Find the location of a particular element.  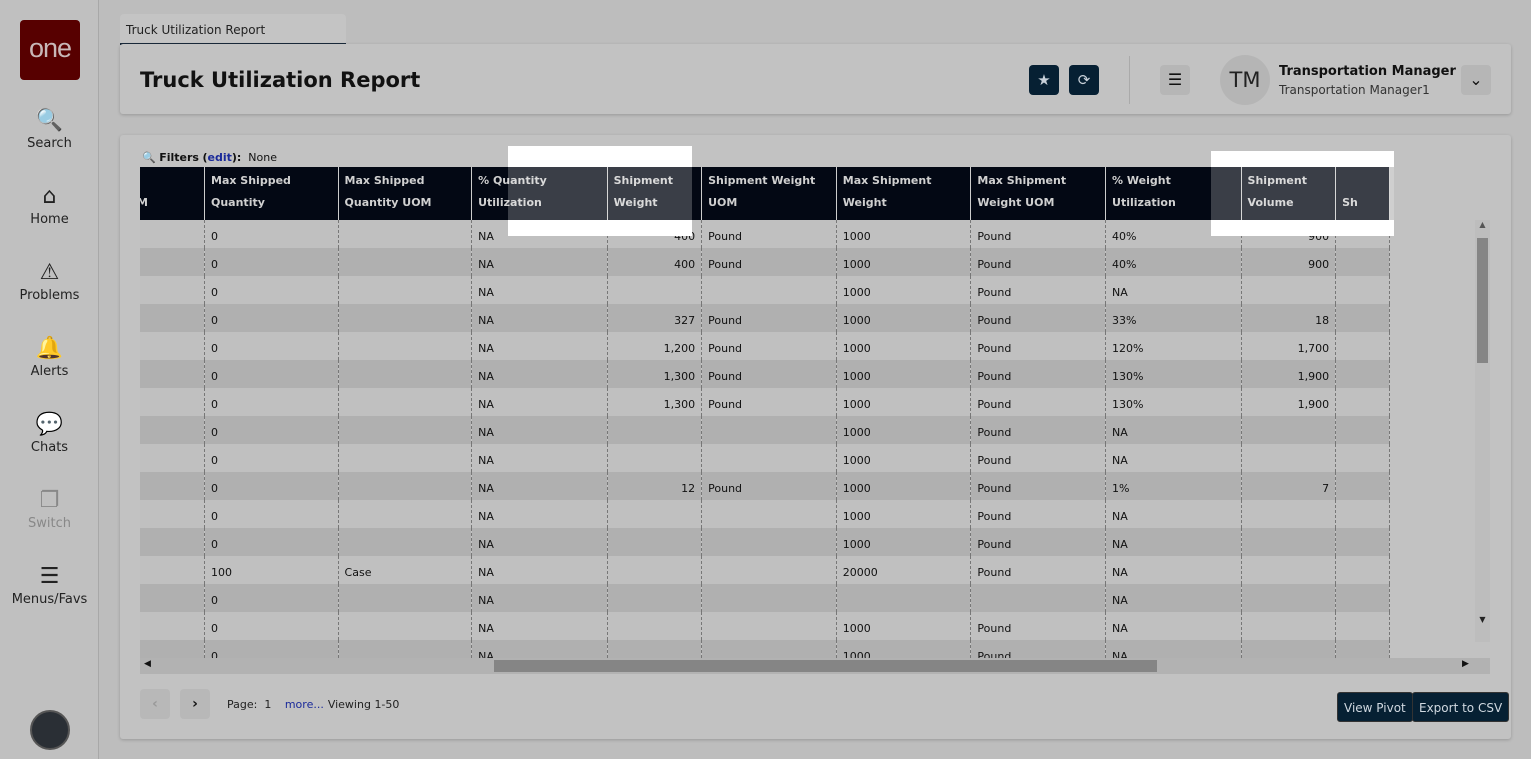

menu-button: ☰ is located at coordinates (1175, 80).